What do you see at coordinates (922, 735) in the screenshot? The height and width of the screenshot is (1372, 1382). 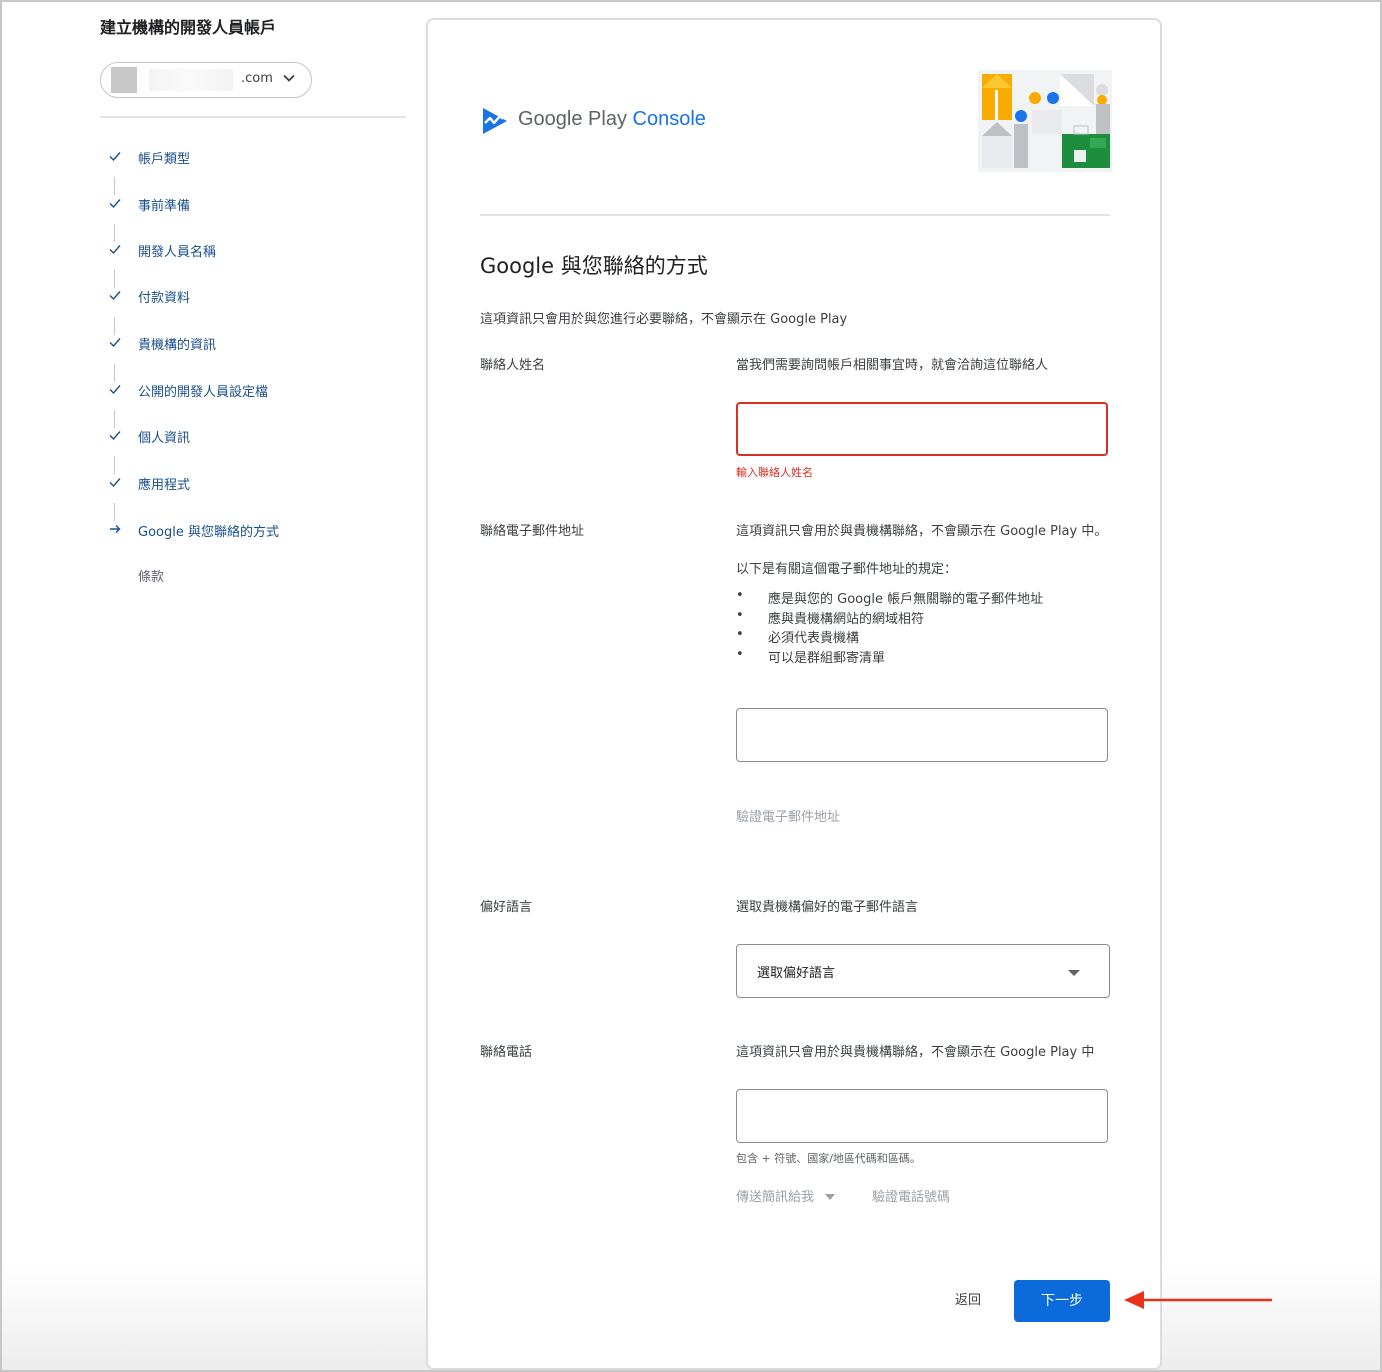 I see `contact-email-input` at bounding box center [922, 735].